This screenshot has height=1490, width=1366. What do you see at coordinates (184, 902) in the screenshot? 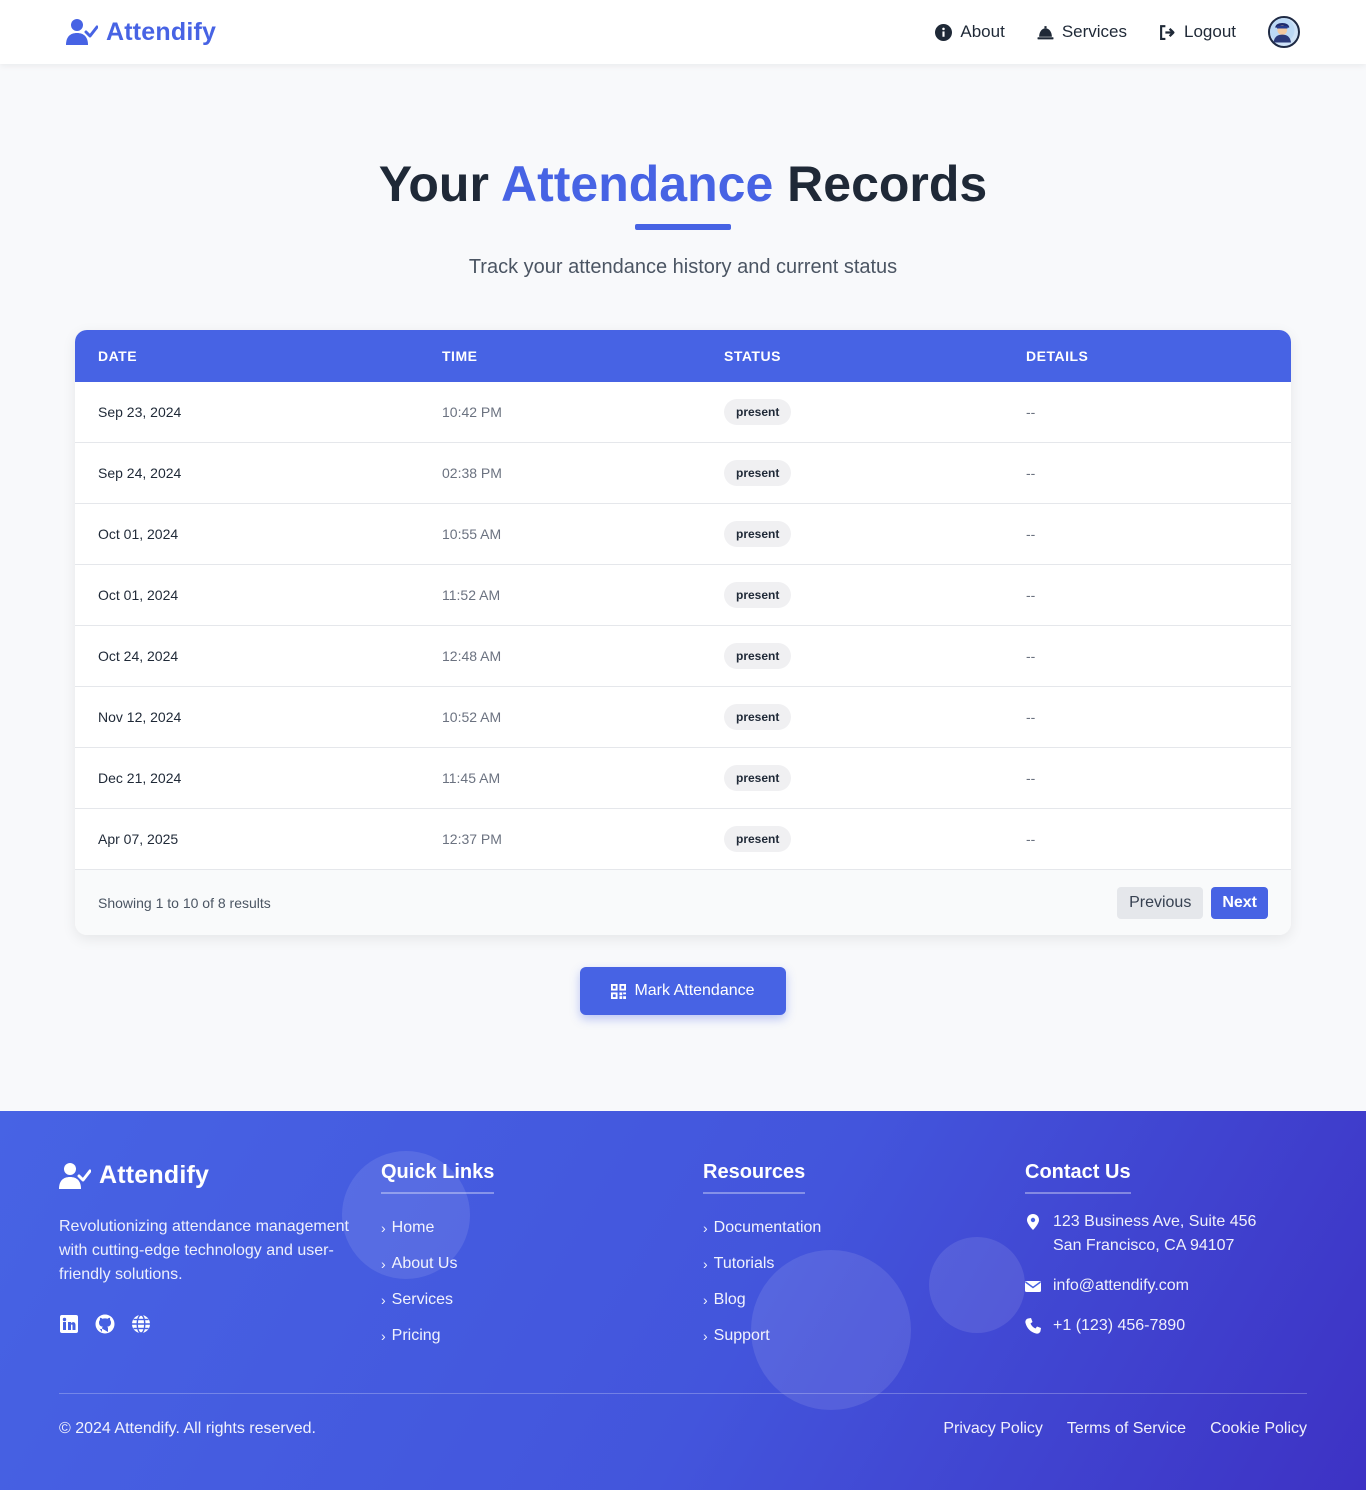
I see `results-count: Showing 1 to 10 of 8 results` at bounding box center [184, 902].